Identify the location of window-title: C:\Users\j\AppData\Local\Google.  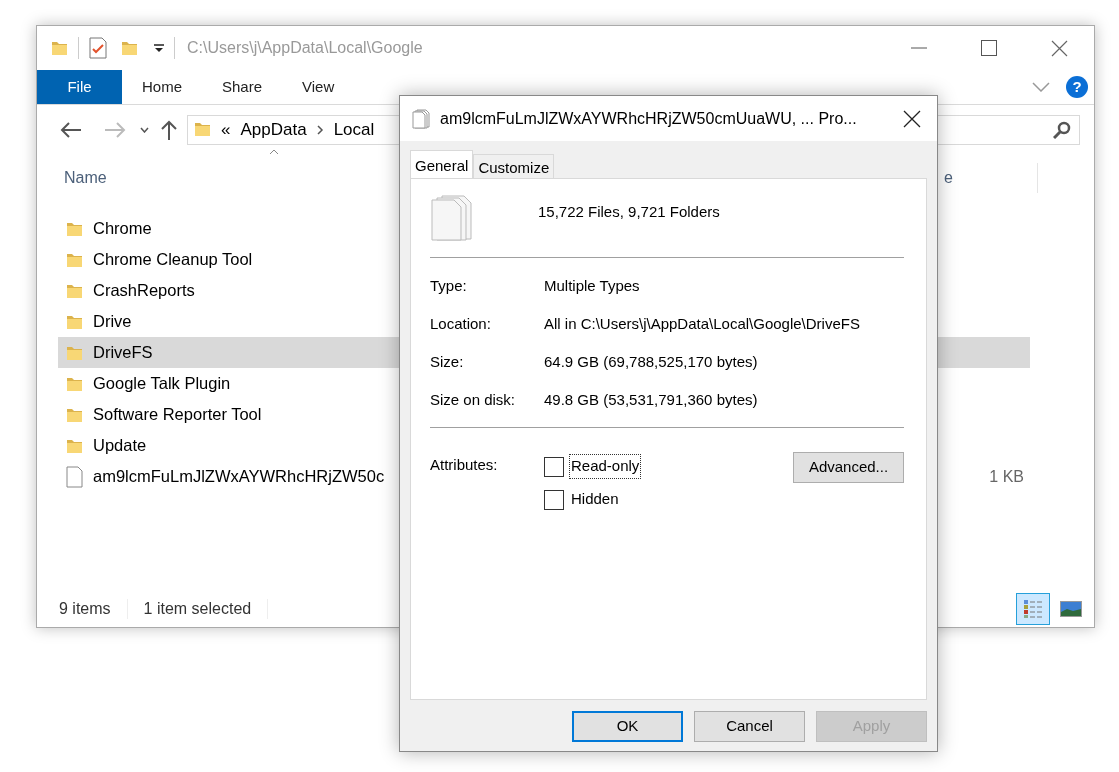
(305, 48).